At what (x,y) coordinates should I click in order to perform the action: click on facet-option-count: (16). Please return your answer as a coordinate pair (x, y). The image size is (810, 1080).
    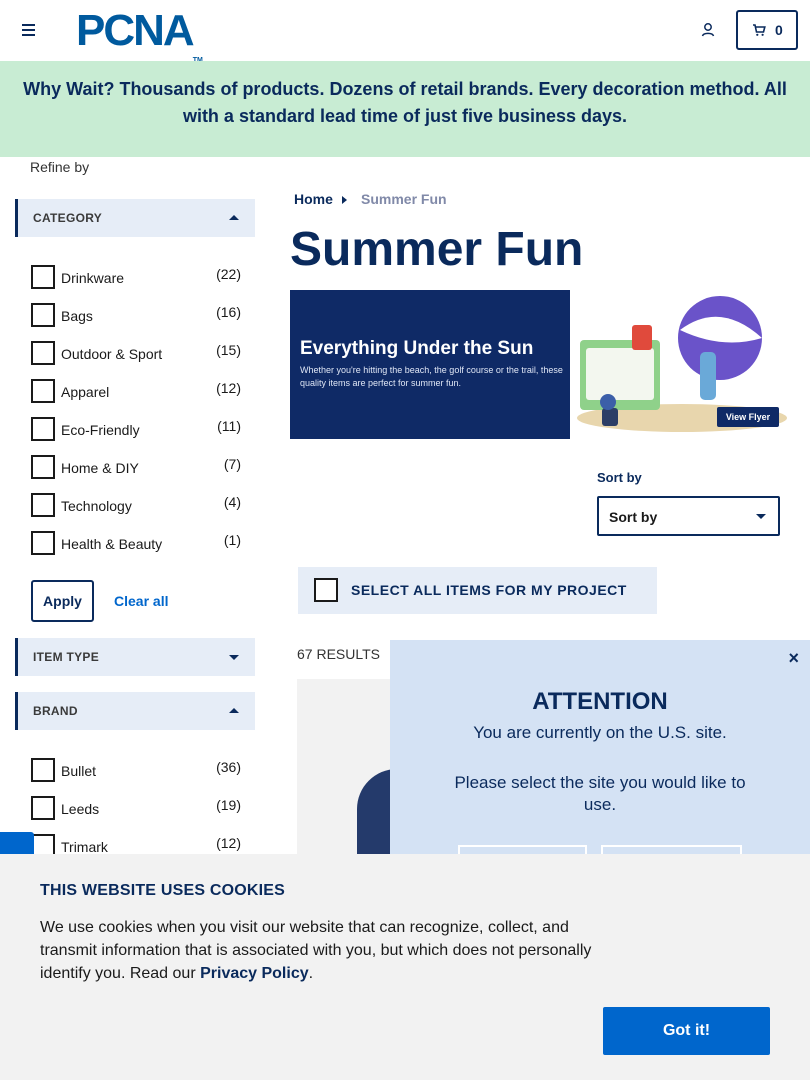
    Looking at the image, I should click on (228, 312).